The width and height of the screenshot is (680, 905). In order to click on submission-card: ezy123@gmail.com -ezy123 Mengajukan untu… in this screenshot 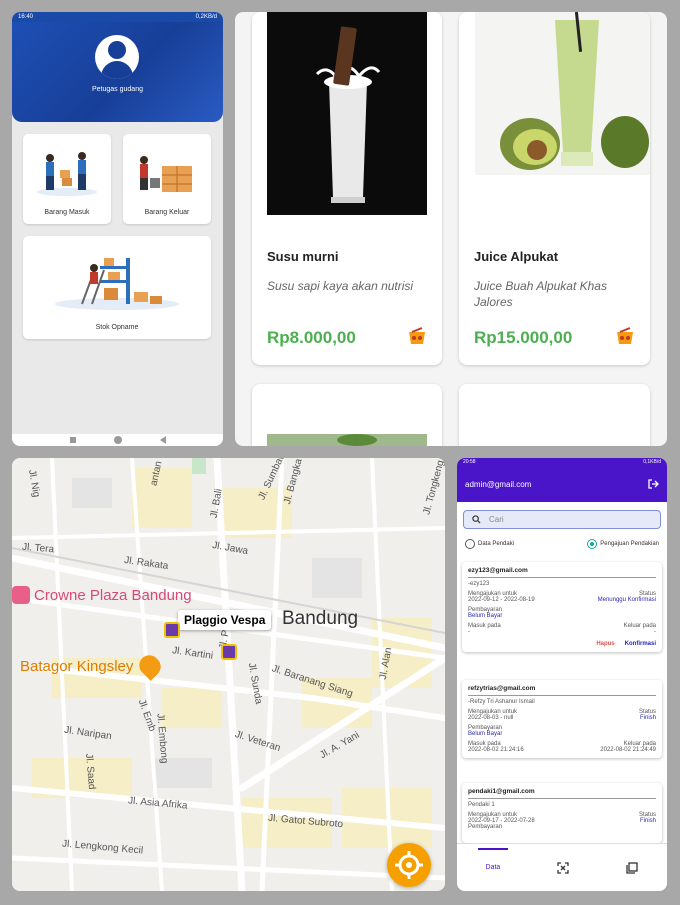, I will do `click(562, 607)`.